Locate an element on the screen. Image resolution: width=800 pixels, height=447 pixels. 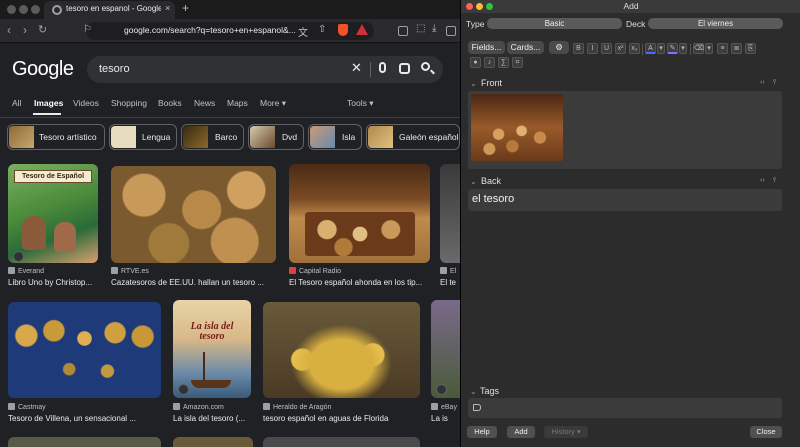
google-logo: Google is located at coordinates (43, 69).